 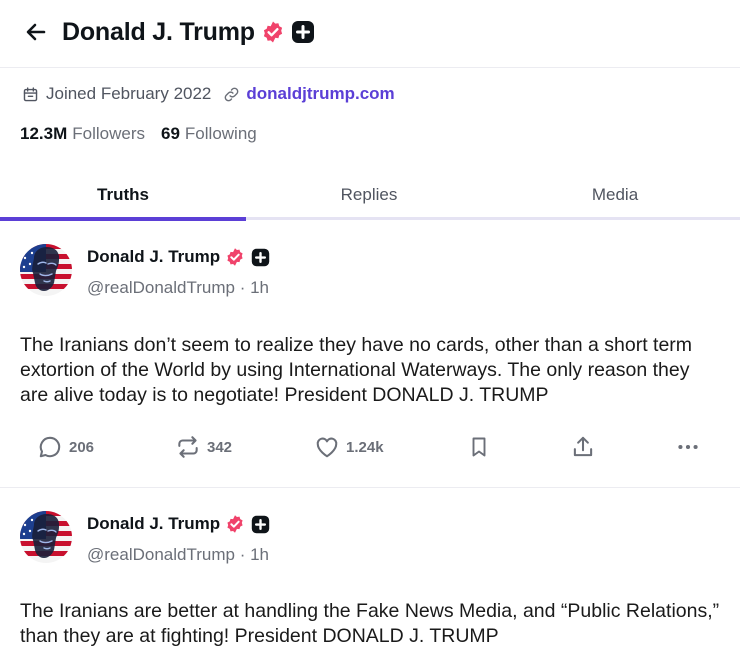 I want to click on retruth-icon, so click(x=188, y=447).